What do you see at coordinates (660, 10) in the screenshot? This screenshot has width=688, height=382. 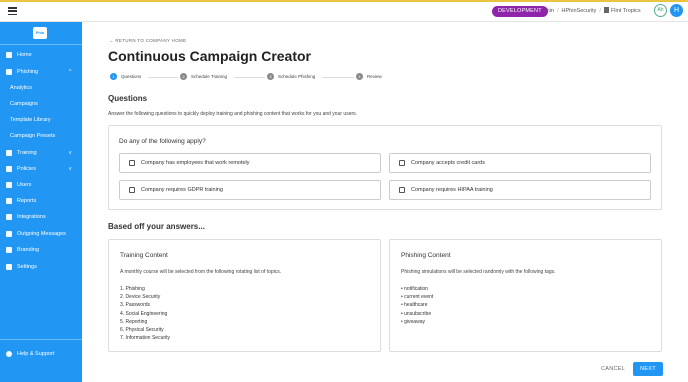 I see `user-avatar: Ah` at bounding box center [660, 10].